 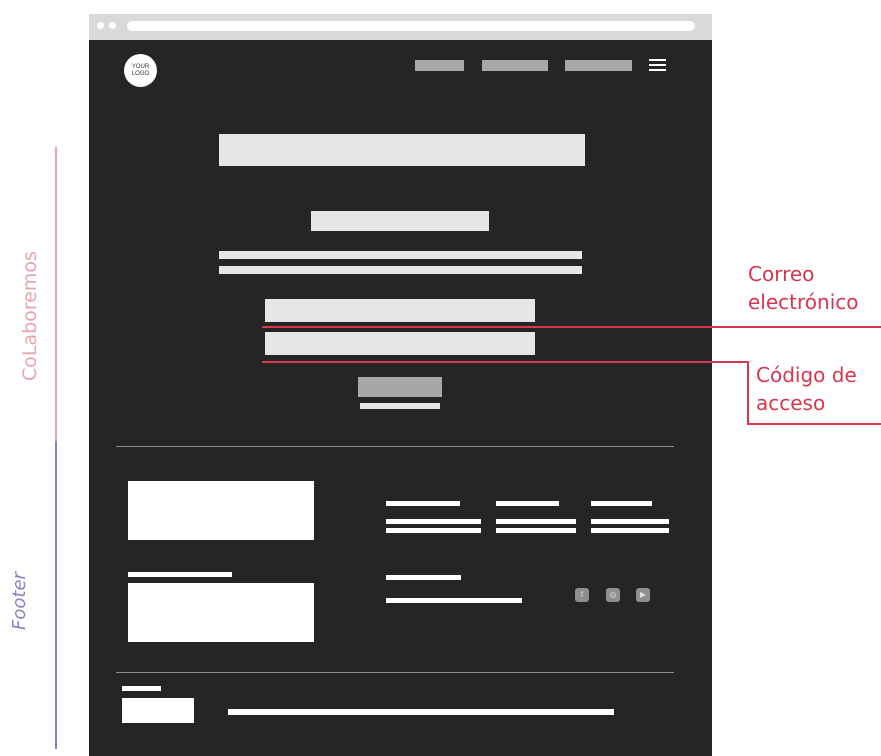 What do you see at coordinates (395, 672) in the screenshot?
I see `footer-divider-bottom` at bounding box center [395, 672].